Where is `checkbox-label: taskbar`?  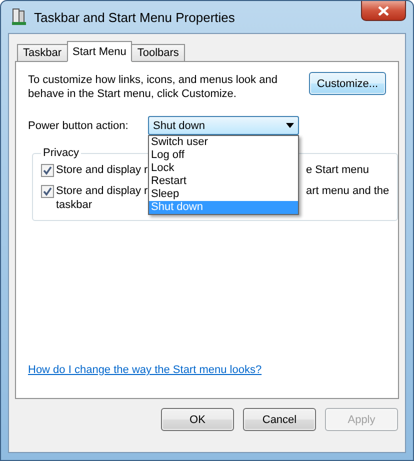
checkbox-label: taskbar is located at coordinates (74, 205).